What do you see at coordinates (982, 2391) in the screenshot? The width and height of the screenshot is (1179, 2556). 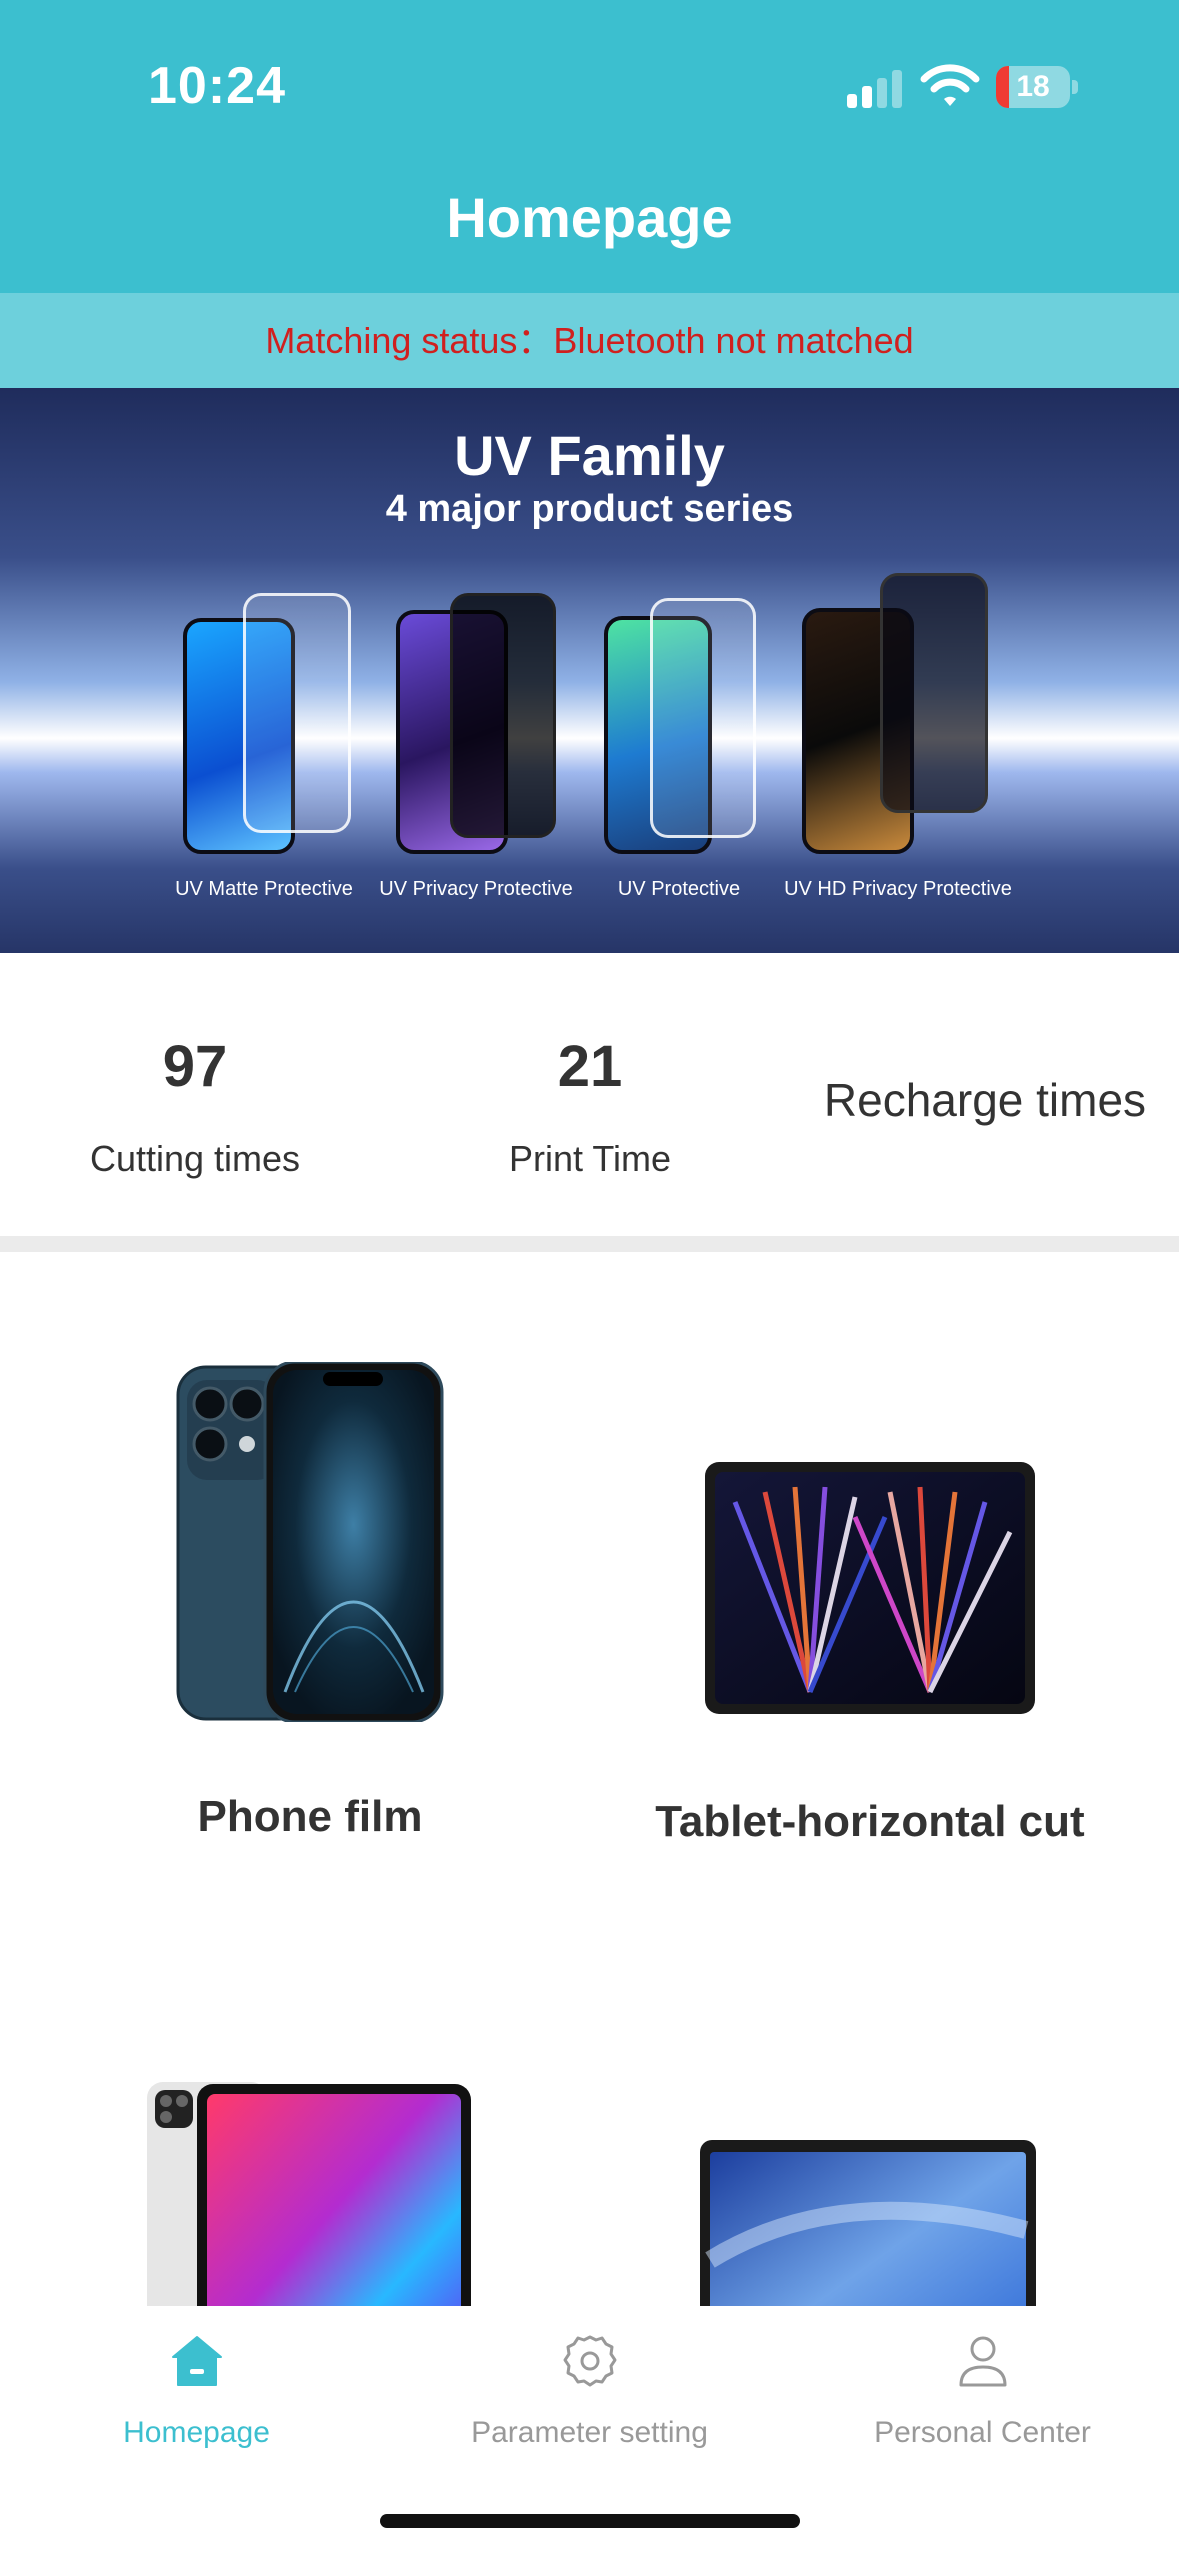 I see `tab-personal-center: Personal Center` at bounding box center [982, 2391].